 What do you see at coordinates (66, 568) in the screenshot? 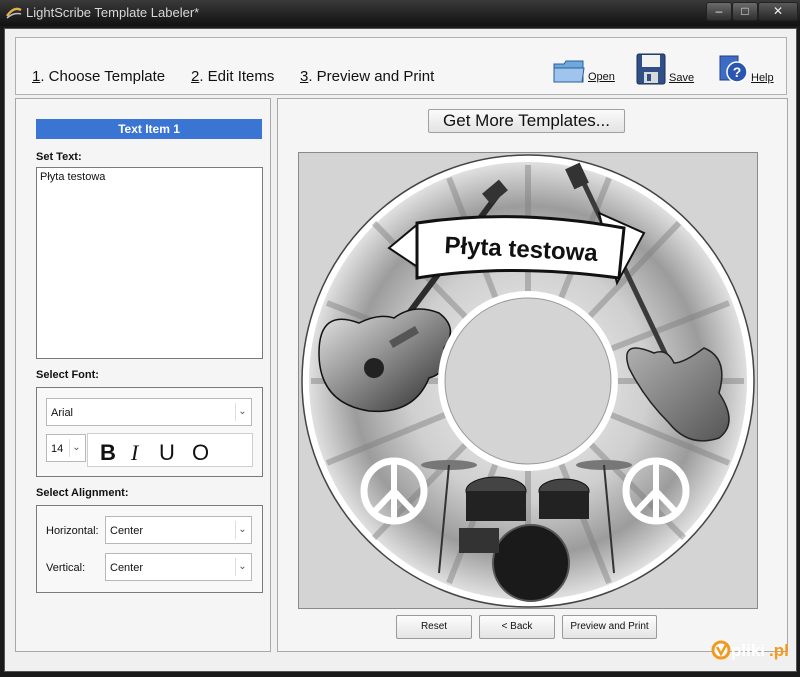
I see `vertical-label: Vertical:` at bounding box center [66, 568].